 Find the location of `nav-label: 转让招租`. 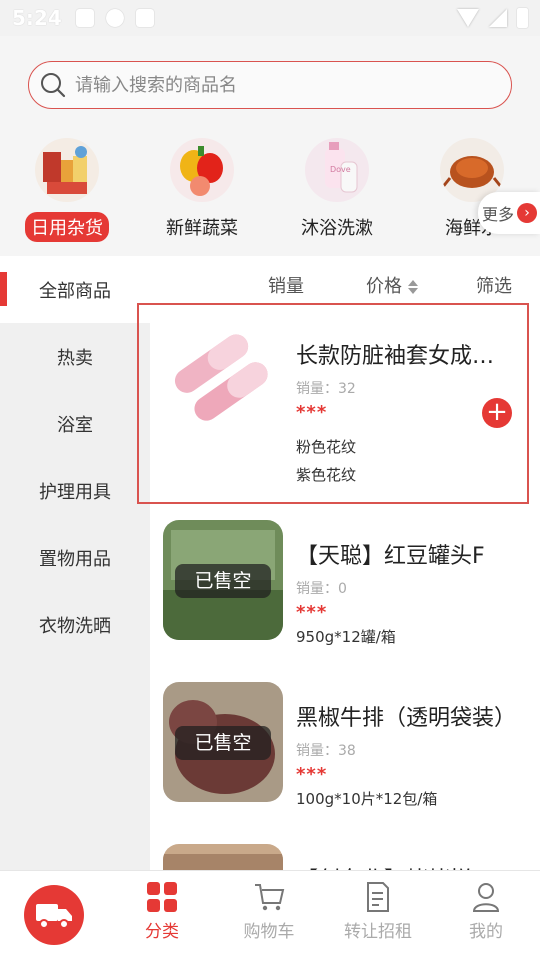

nav-label: 转让招租 is located at coordinates (378, 932).